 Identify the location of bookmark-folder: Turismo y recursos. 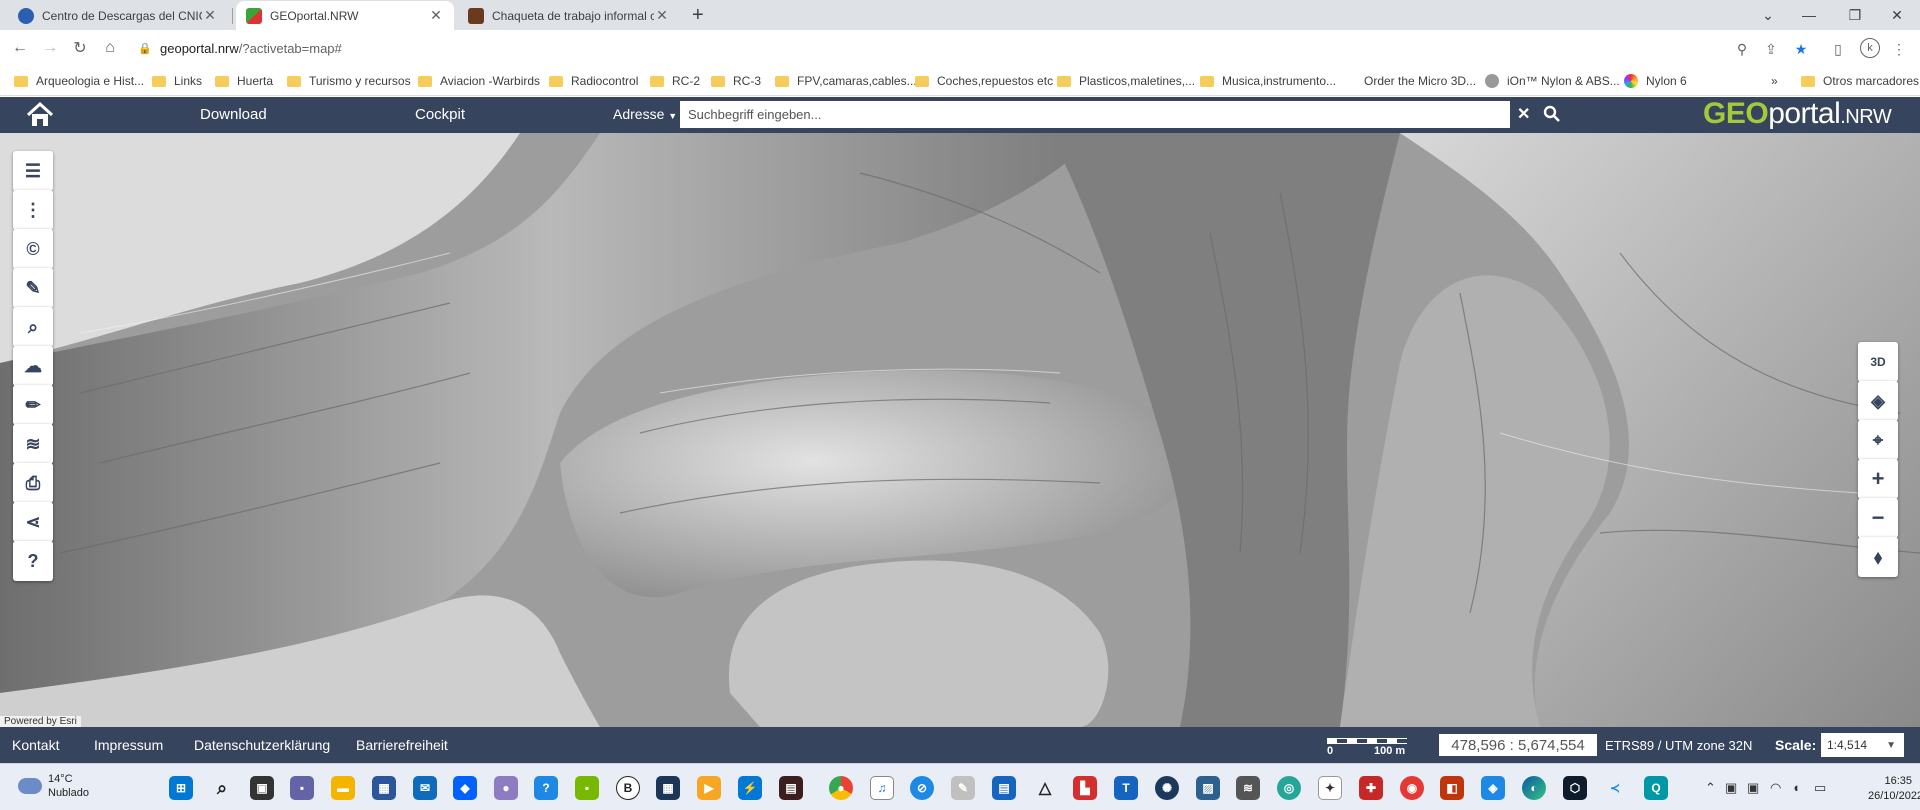
(349, 81).